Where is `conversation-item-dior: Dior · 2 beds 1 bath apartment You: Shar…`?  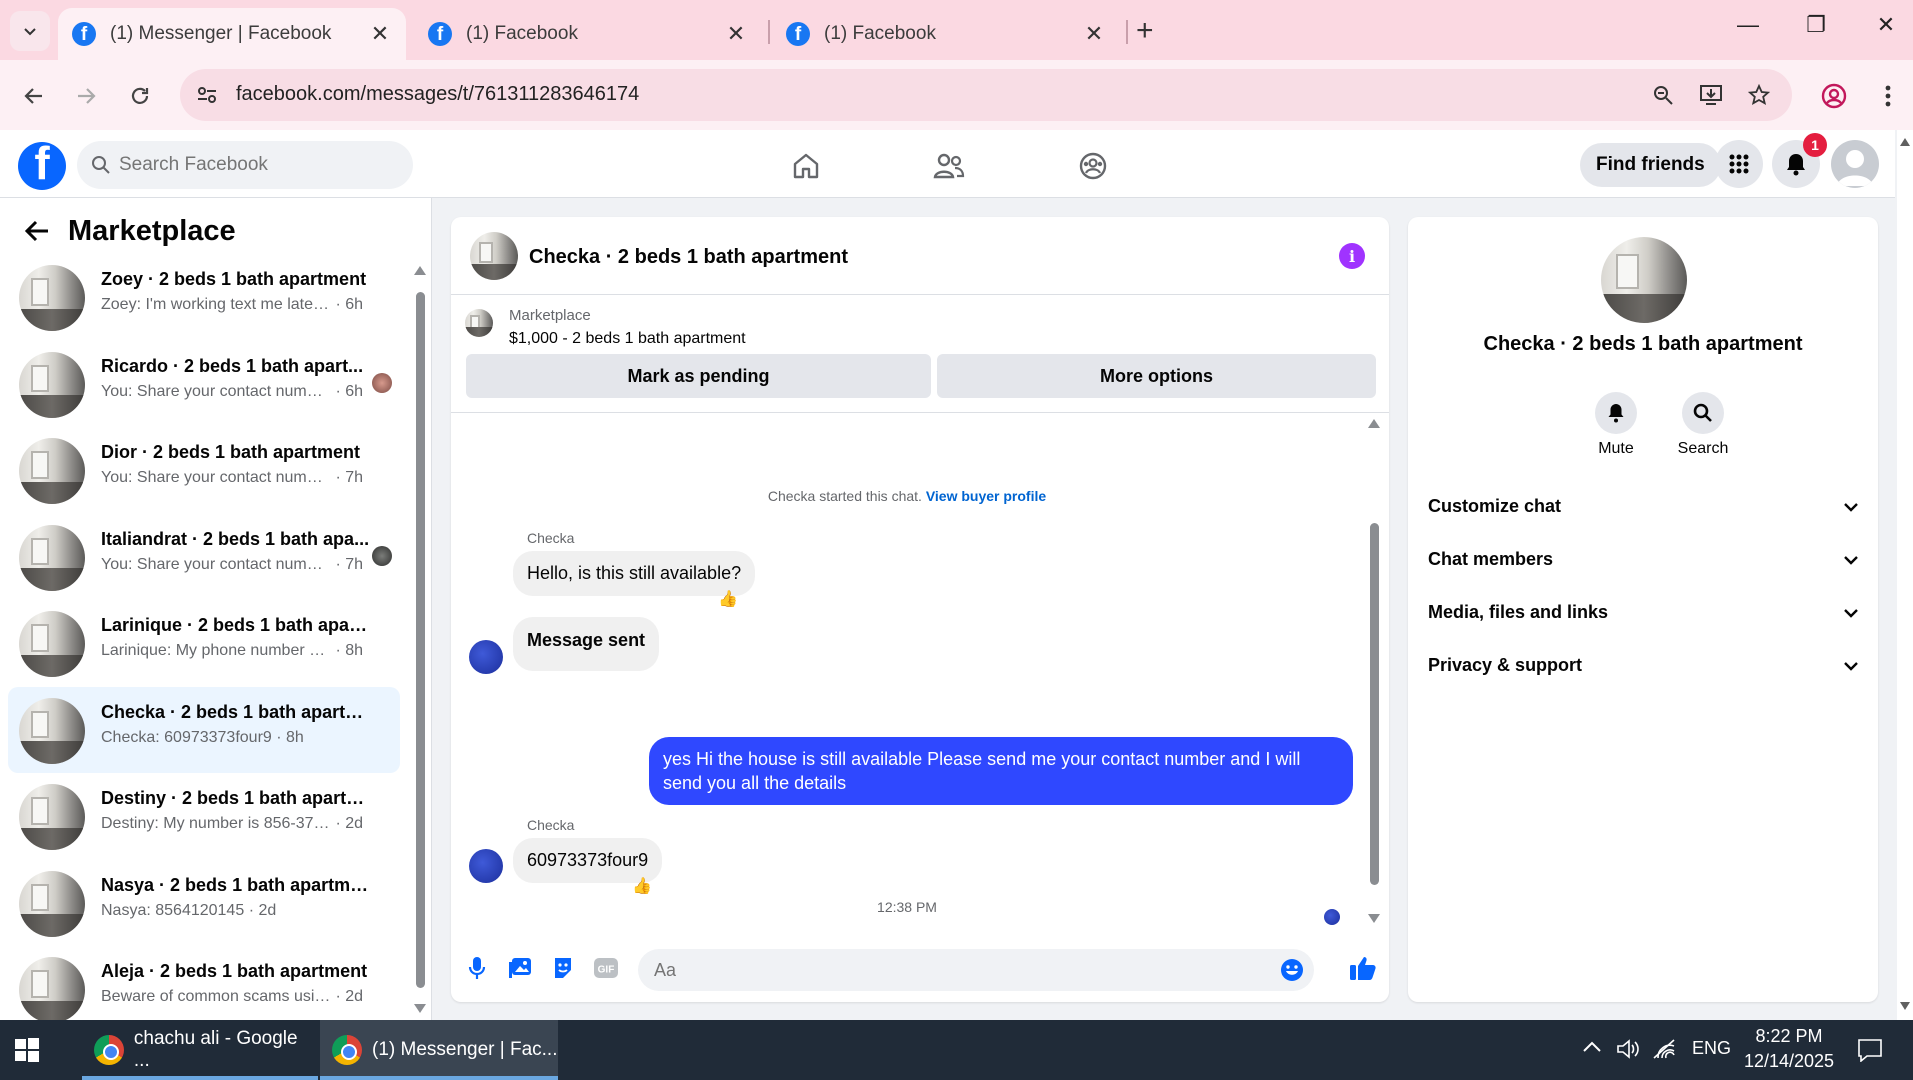
conversation-item-dior: Dior · 2 beds 1 bath apartment You: Shar… is located at coordinates (204, 470).